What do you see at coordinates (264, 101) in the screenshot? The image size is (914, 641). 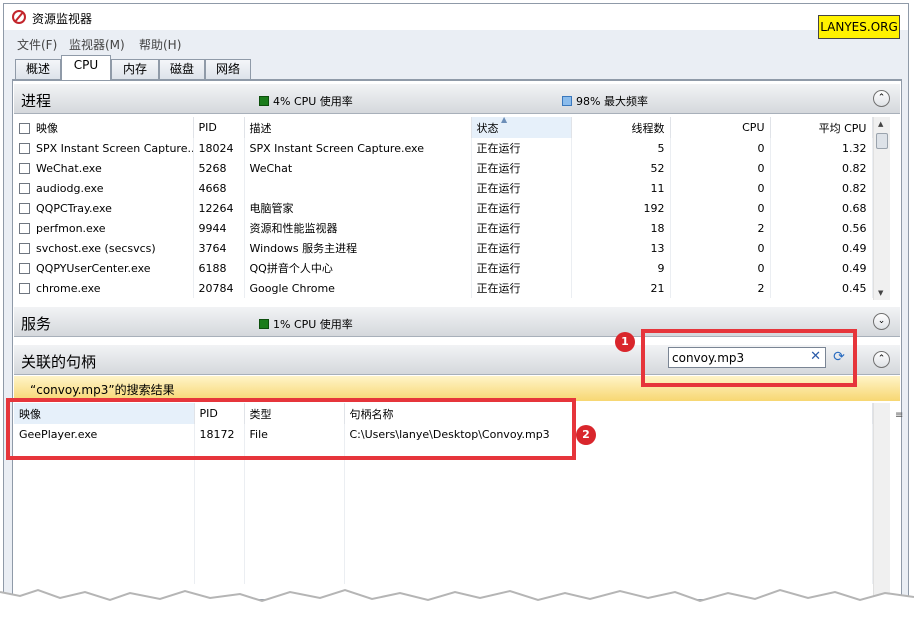 I see `cpu-usage-indicator-icon` at bounding box center [264, 101].